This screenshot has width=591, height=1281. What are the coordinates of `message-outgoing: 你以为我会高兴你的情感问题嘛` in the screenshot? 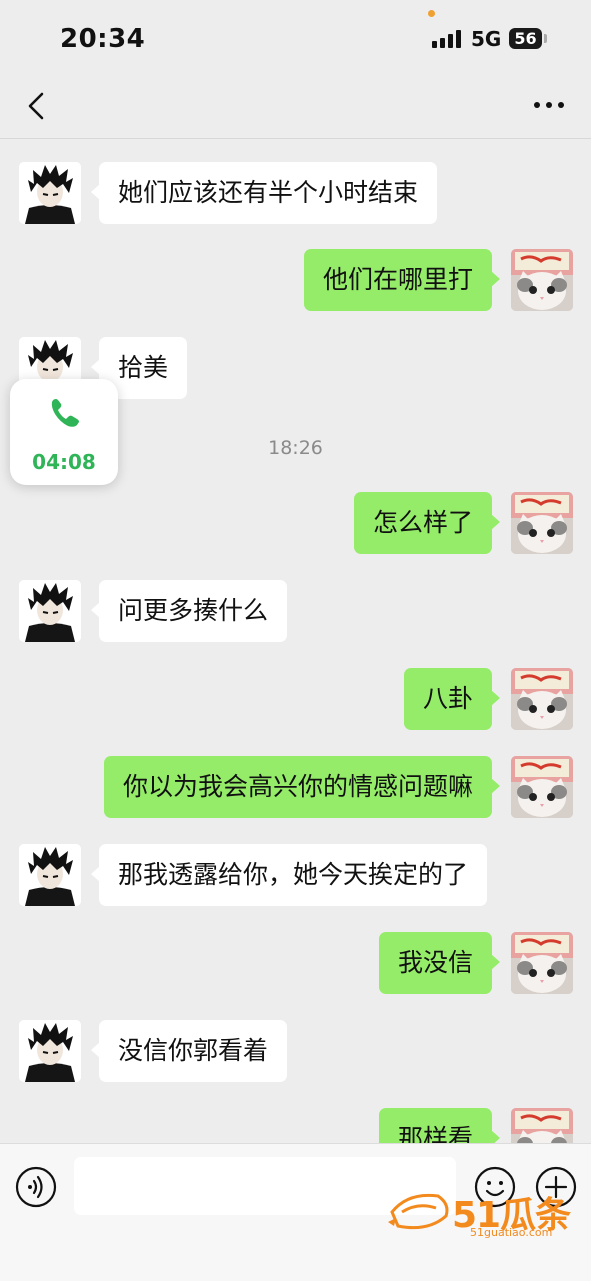 It's located at (302, 787).